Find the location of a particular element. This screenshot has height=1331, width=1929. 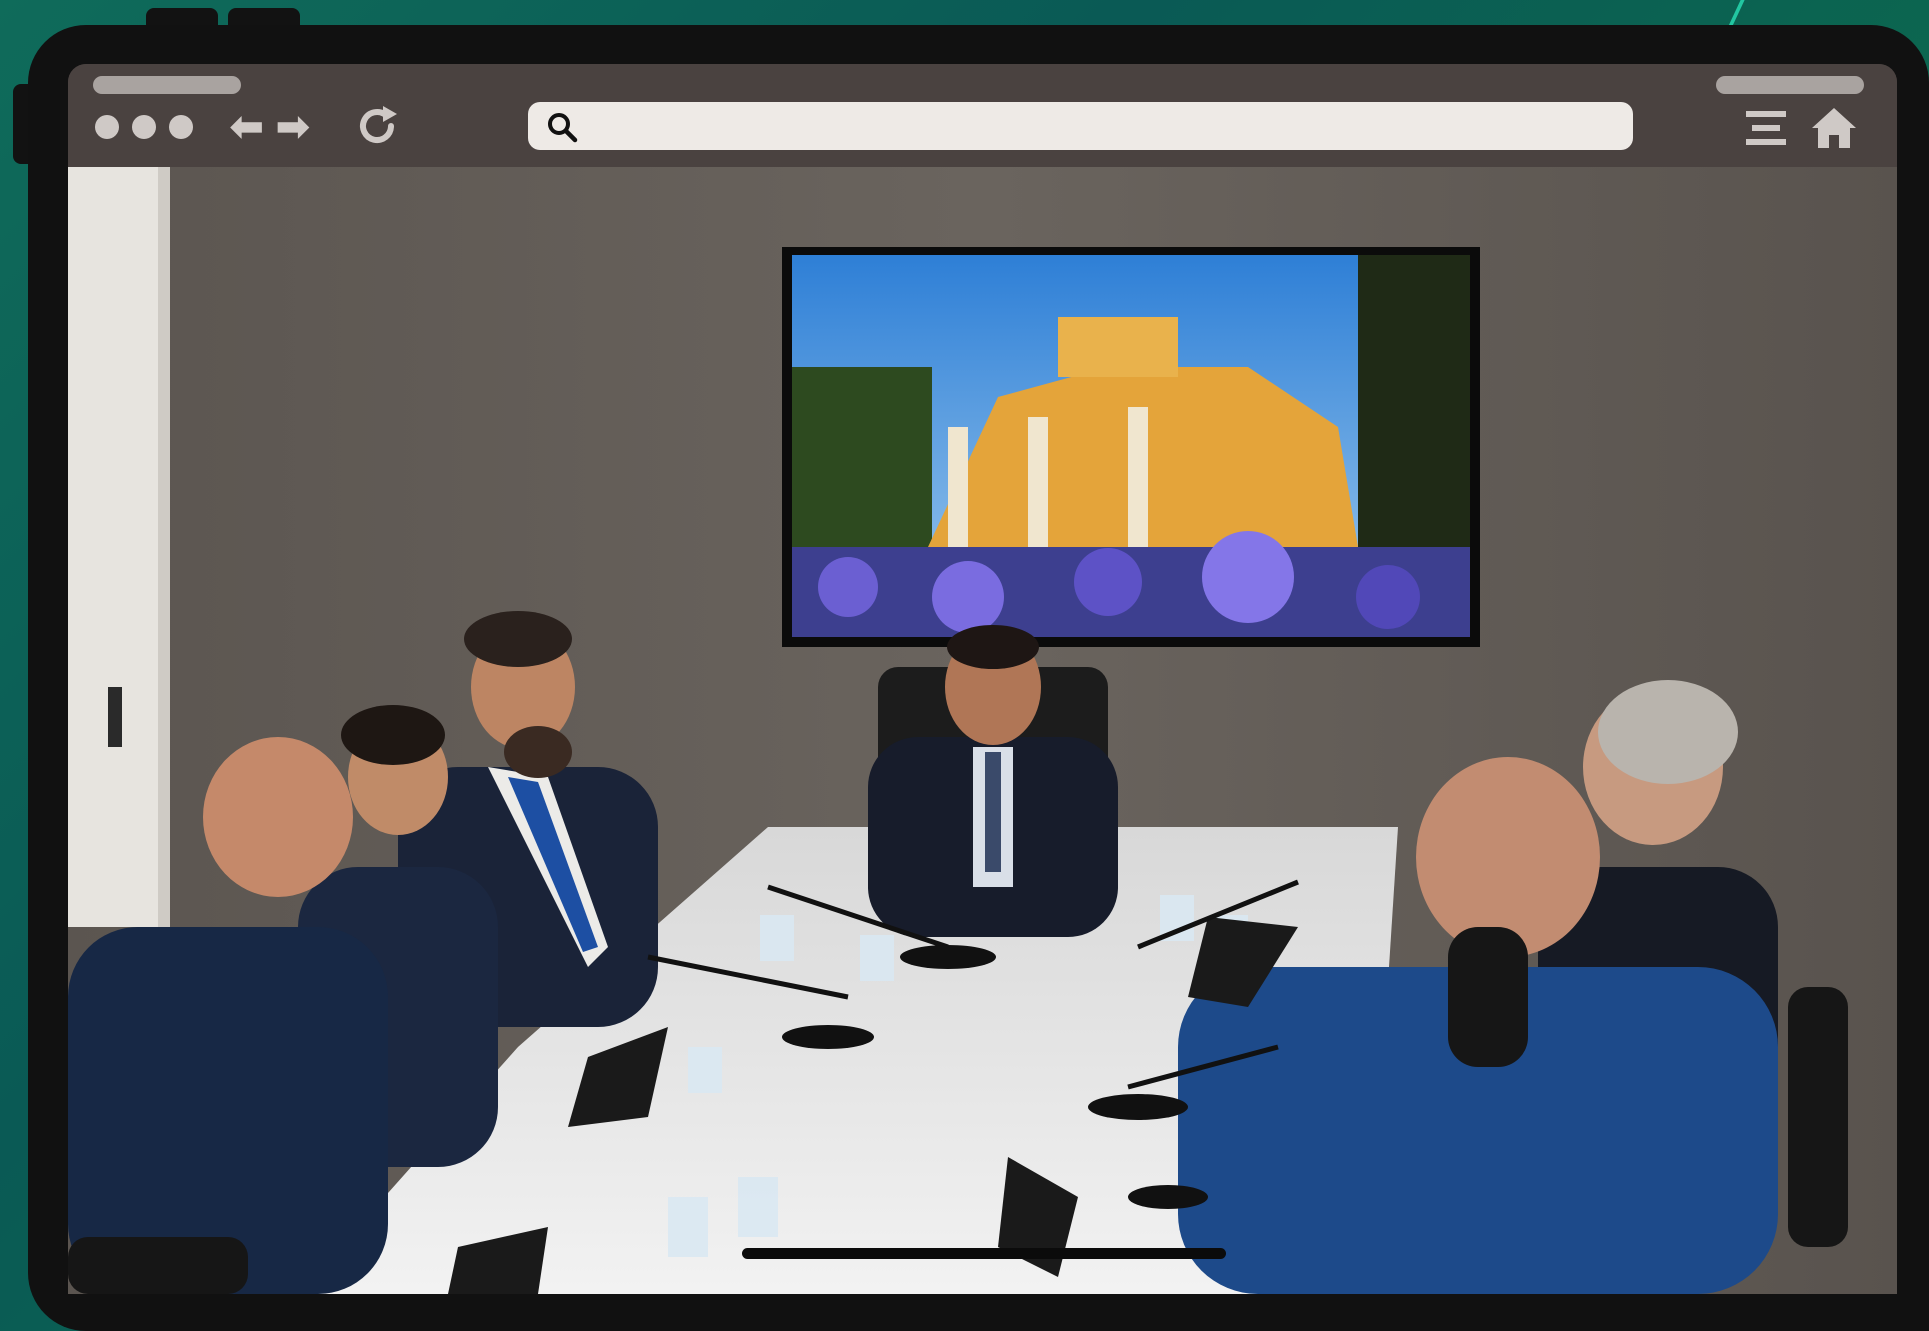

address-bar is located at coordinates (1080, 127).